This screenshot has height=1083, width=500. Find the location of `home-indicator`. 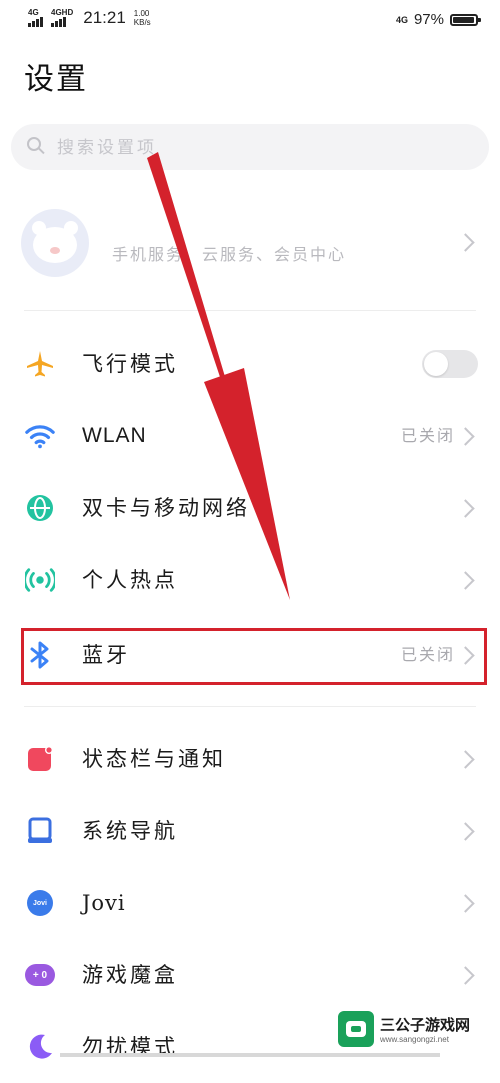

home-indicator is located at coordinates (250, 1055).